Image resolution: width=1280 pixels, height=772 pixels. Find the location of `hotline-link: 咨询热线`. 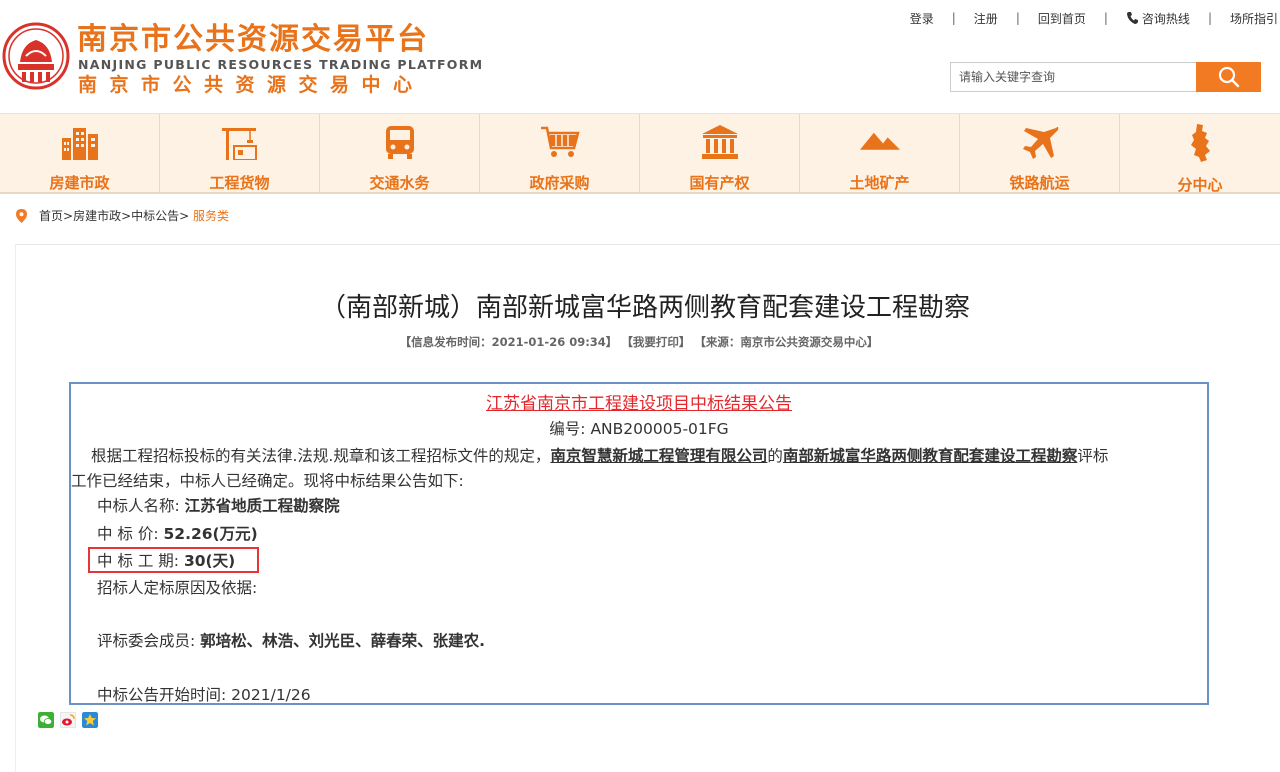

hotline-link: 咨询热线 is located at coordinates (1158, 18).